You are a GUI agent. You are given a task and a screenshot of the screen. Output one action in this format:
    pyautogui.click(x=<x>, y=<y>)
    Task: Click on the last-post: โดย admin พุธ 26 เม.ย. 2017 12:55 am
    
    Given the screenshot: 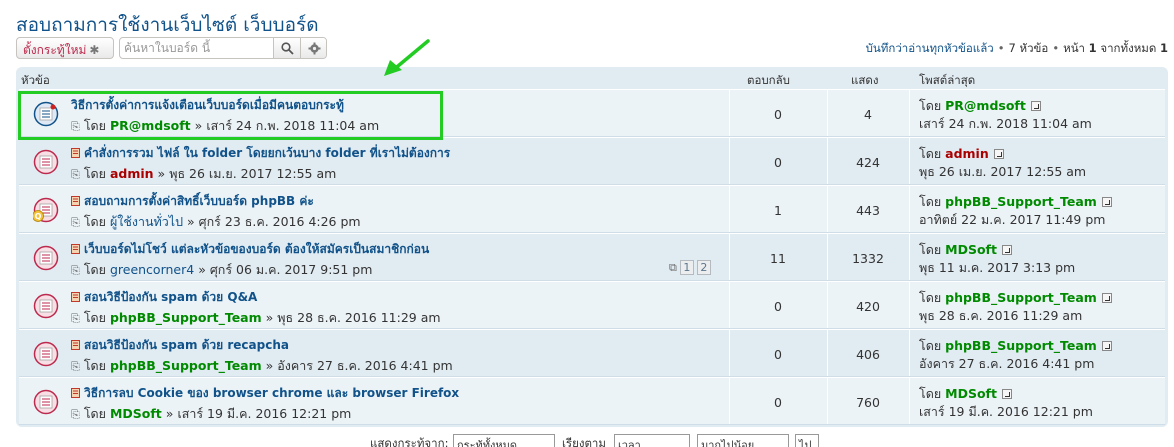 What is the action you would take?
    pyautogui.click(x=1002, y=163)
    